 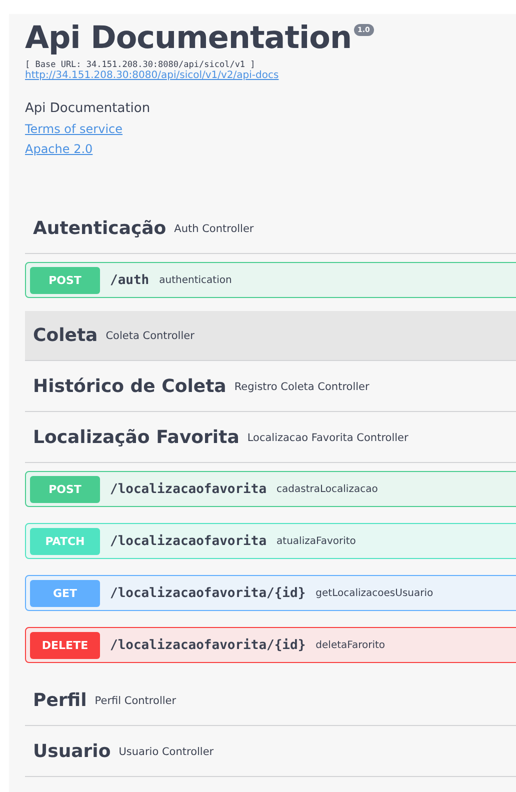 I want to click on operation-row: GET /localizacaofavorita/{id} getLocalizacoesUsuario, so click(x=270, y=593).